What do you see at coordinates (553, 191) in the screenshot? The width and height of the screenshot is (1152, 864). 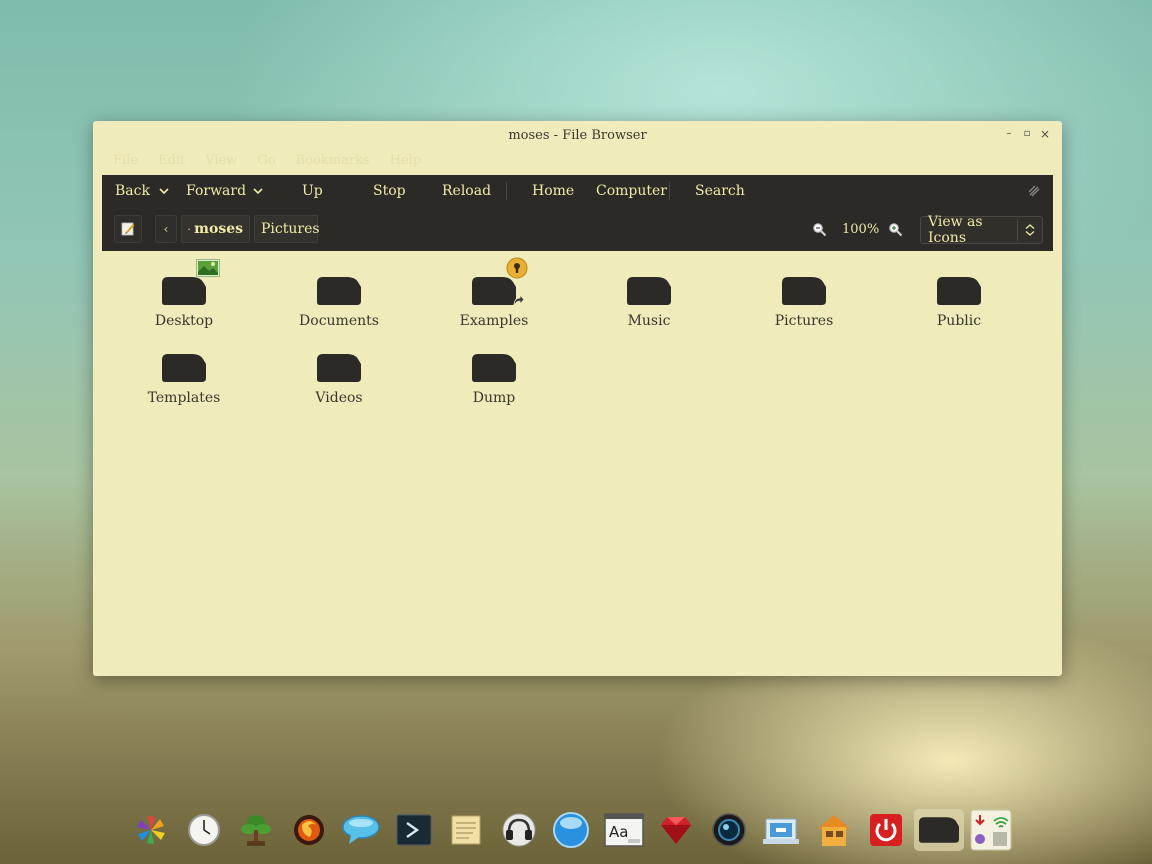 I see `home-button: Home` at bounding box center [553, 191].